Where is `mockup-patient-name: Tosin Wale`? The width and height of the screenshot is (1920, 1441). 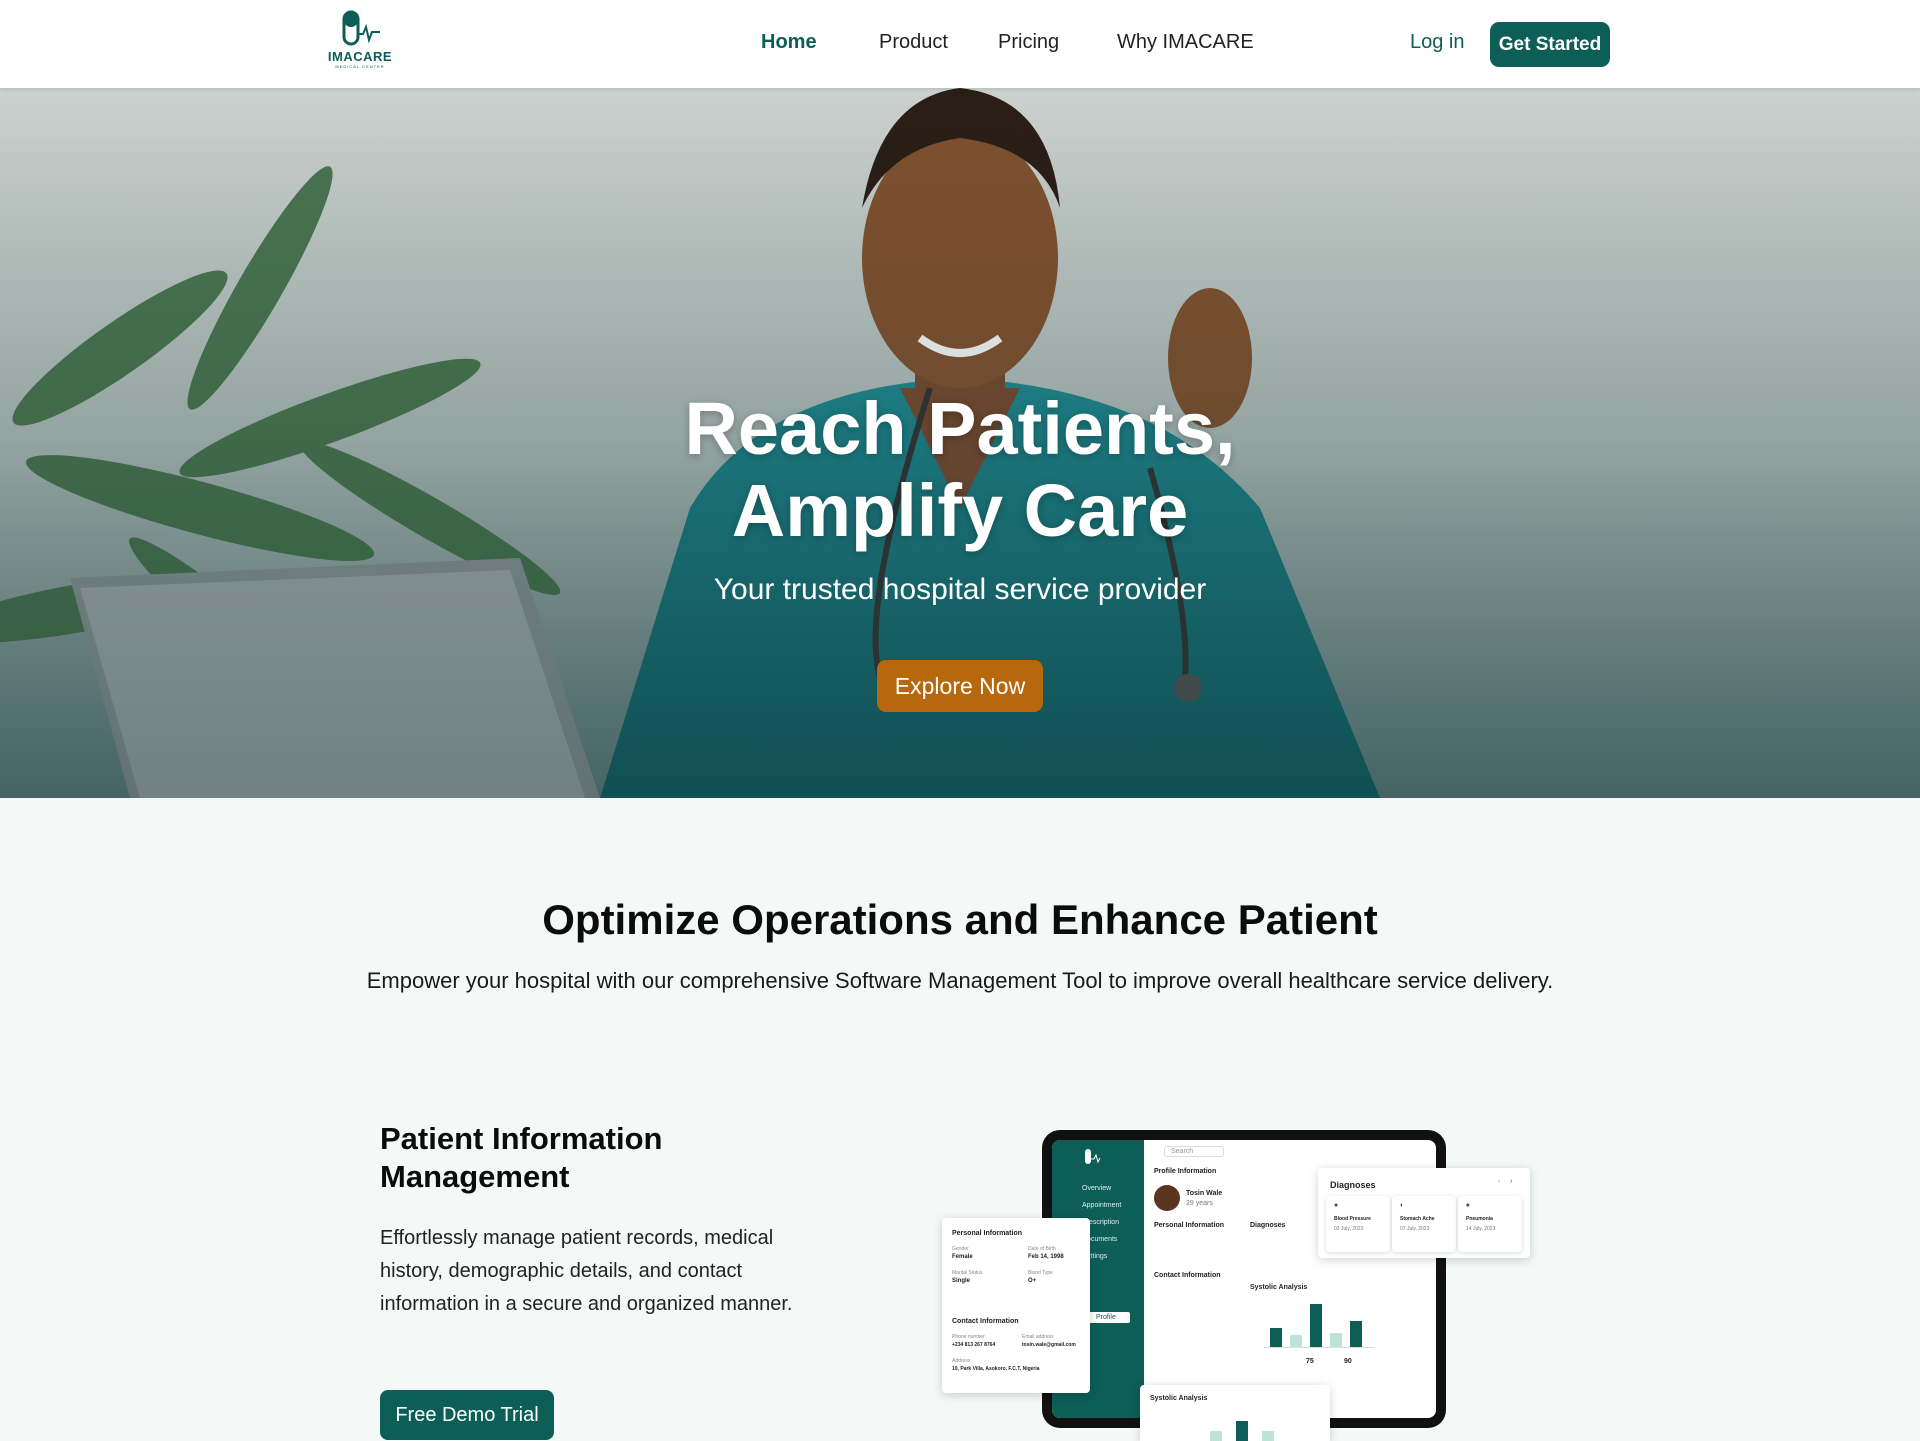 mockup-patient-name: Tosin Wale is located at coordinates (1204, 1193).